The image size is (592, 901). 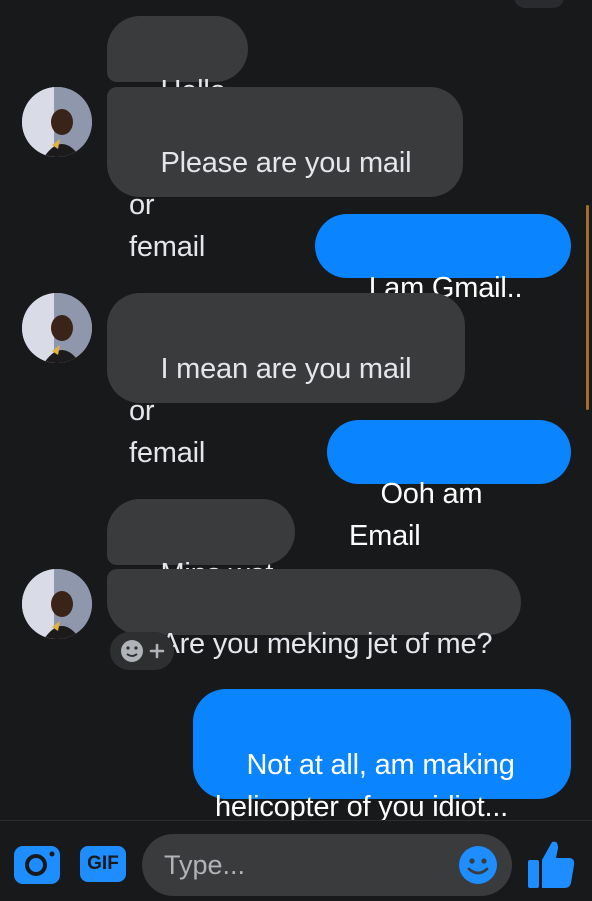 I want to click on add-reaction-icon, so click(x=143, y=651).